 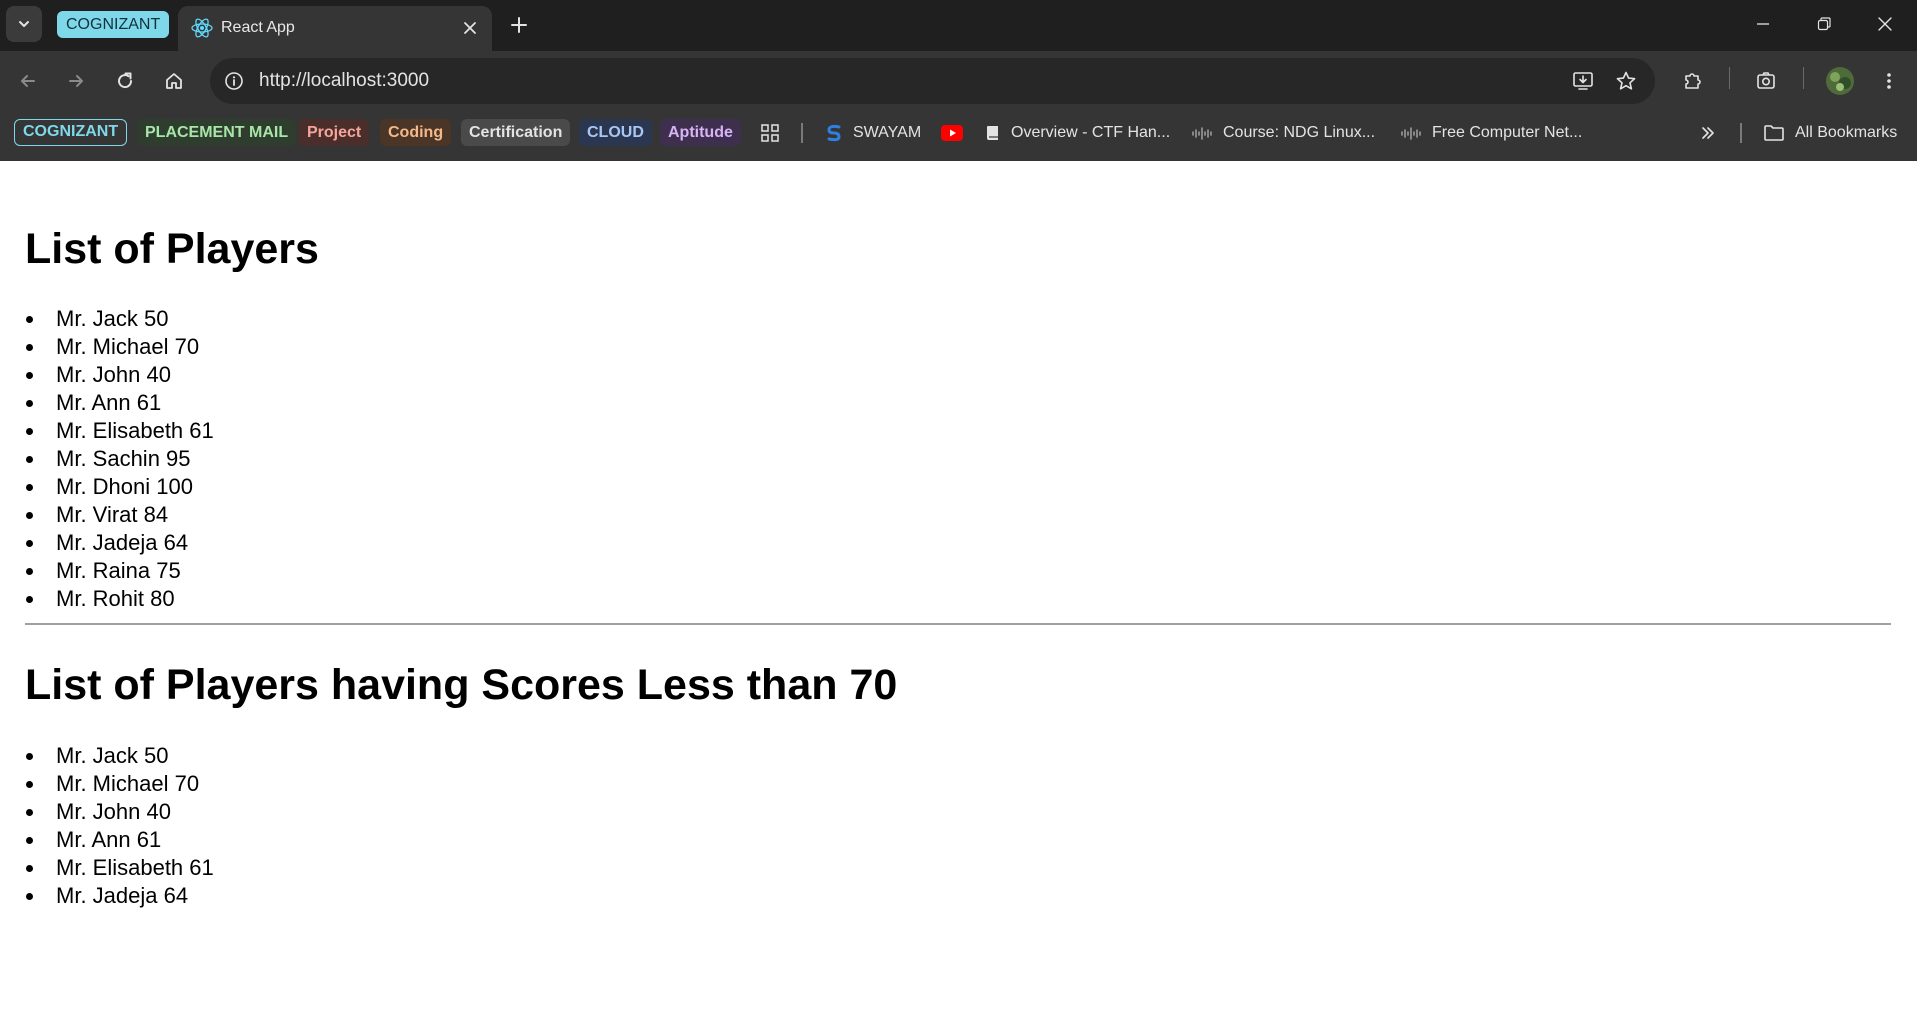 I want to click on bookmark-group-cognizant: COGNIZANT, so click(x=71, y=132).